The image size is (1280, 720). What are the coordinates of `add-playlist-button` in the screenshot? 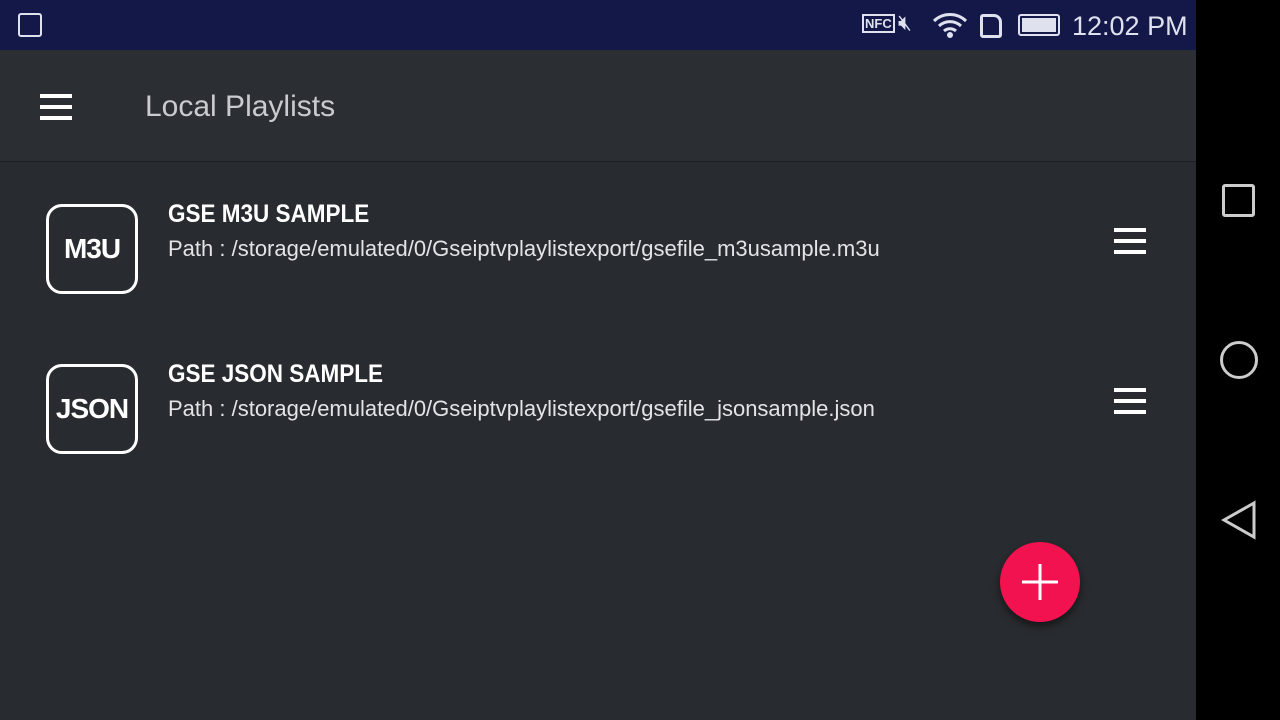 It's located at (1040, 582).